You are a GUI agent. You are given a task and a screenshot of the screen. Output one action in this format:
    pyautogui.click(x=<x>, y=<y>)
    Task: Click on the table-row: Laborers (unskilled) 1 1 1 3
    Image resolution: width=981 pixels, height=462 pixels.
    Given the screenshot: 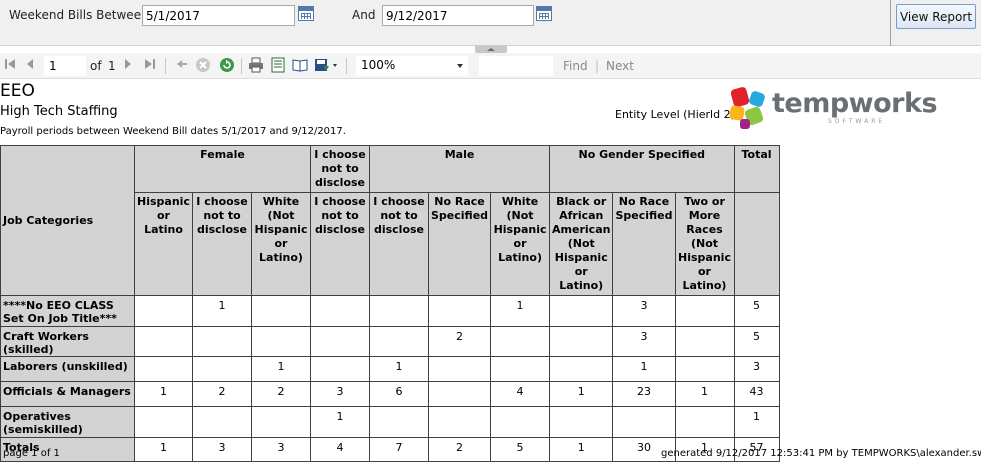 What is the action you would take?
    pyautogui.click(x=390, y=369)
    